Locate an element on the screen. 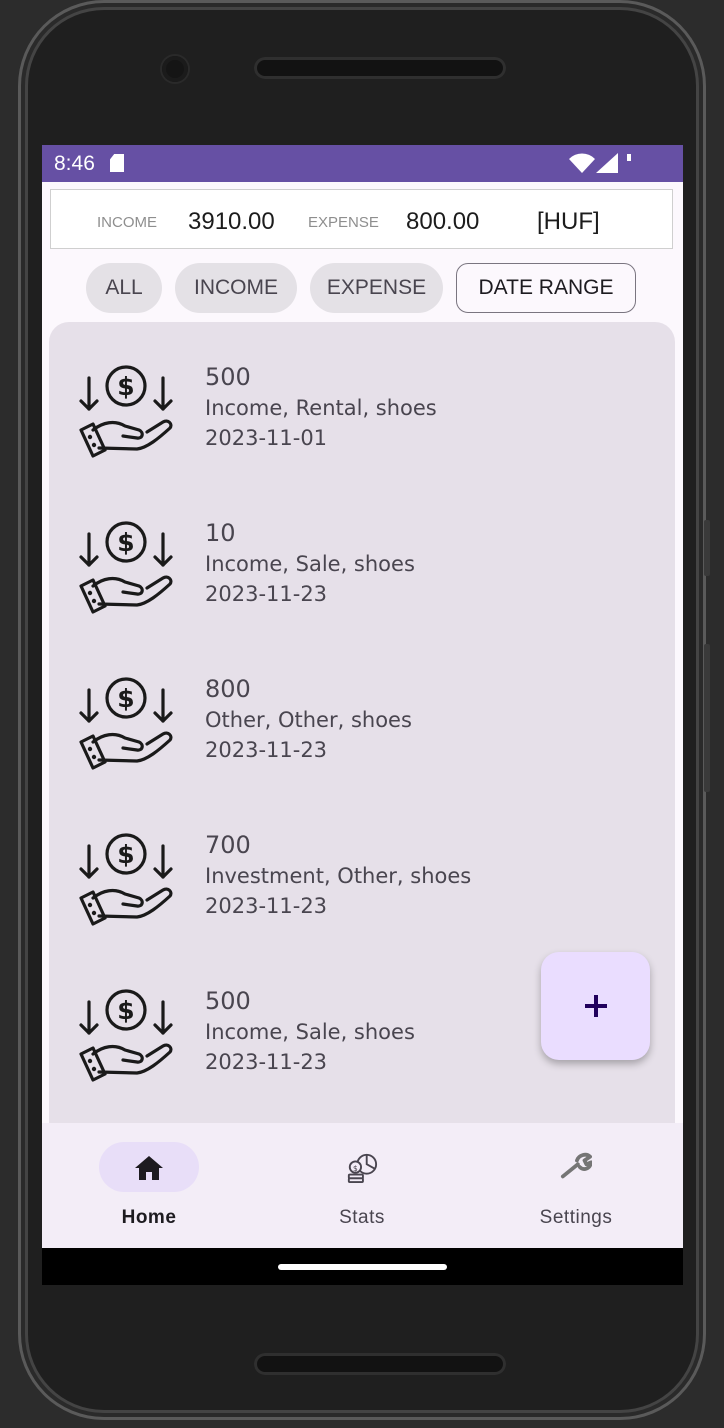  sd-card-icon is located at coordinates (117, 163).